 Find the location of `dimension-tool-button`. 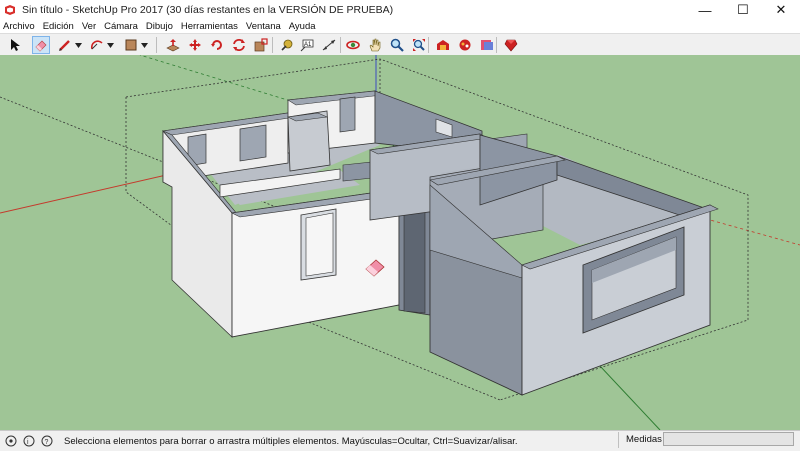

dimension-tool-button is located at coordinates (329, 45).